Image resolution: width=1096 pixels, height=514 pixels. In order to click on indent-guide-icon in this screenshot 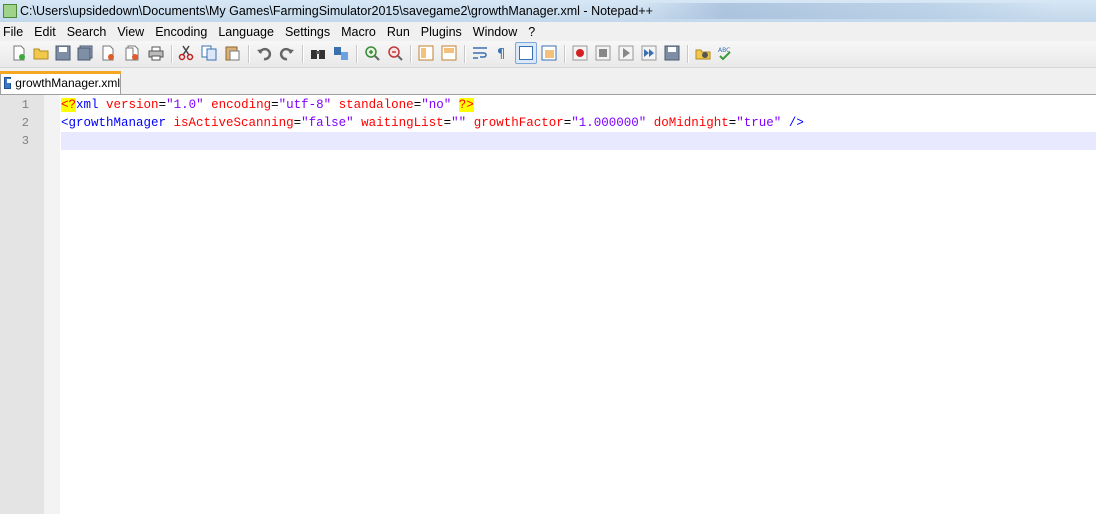, I will do `click(526, 53)`.